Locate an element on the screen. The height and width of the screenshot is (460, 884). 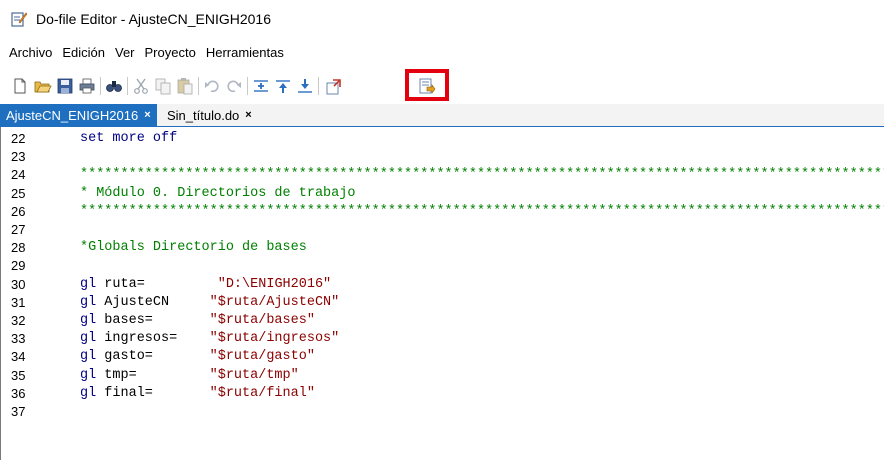
tab-sin-titulo: Sin_título.do × is located at coordinates (209, 115).